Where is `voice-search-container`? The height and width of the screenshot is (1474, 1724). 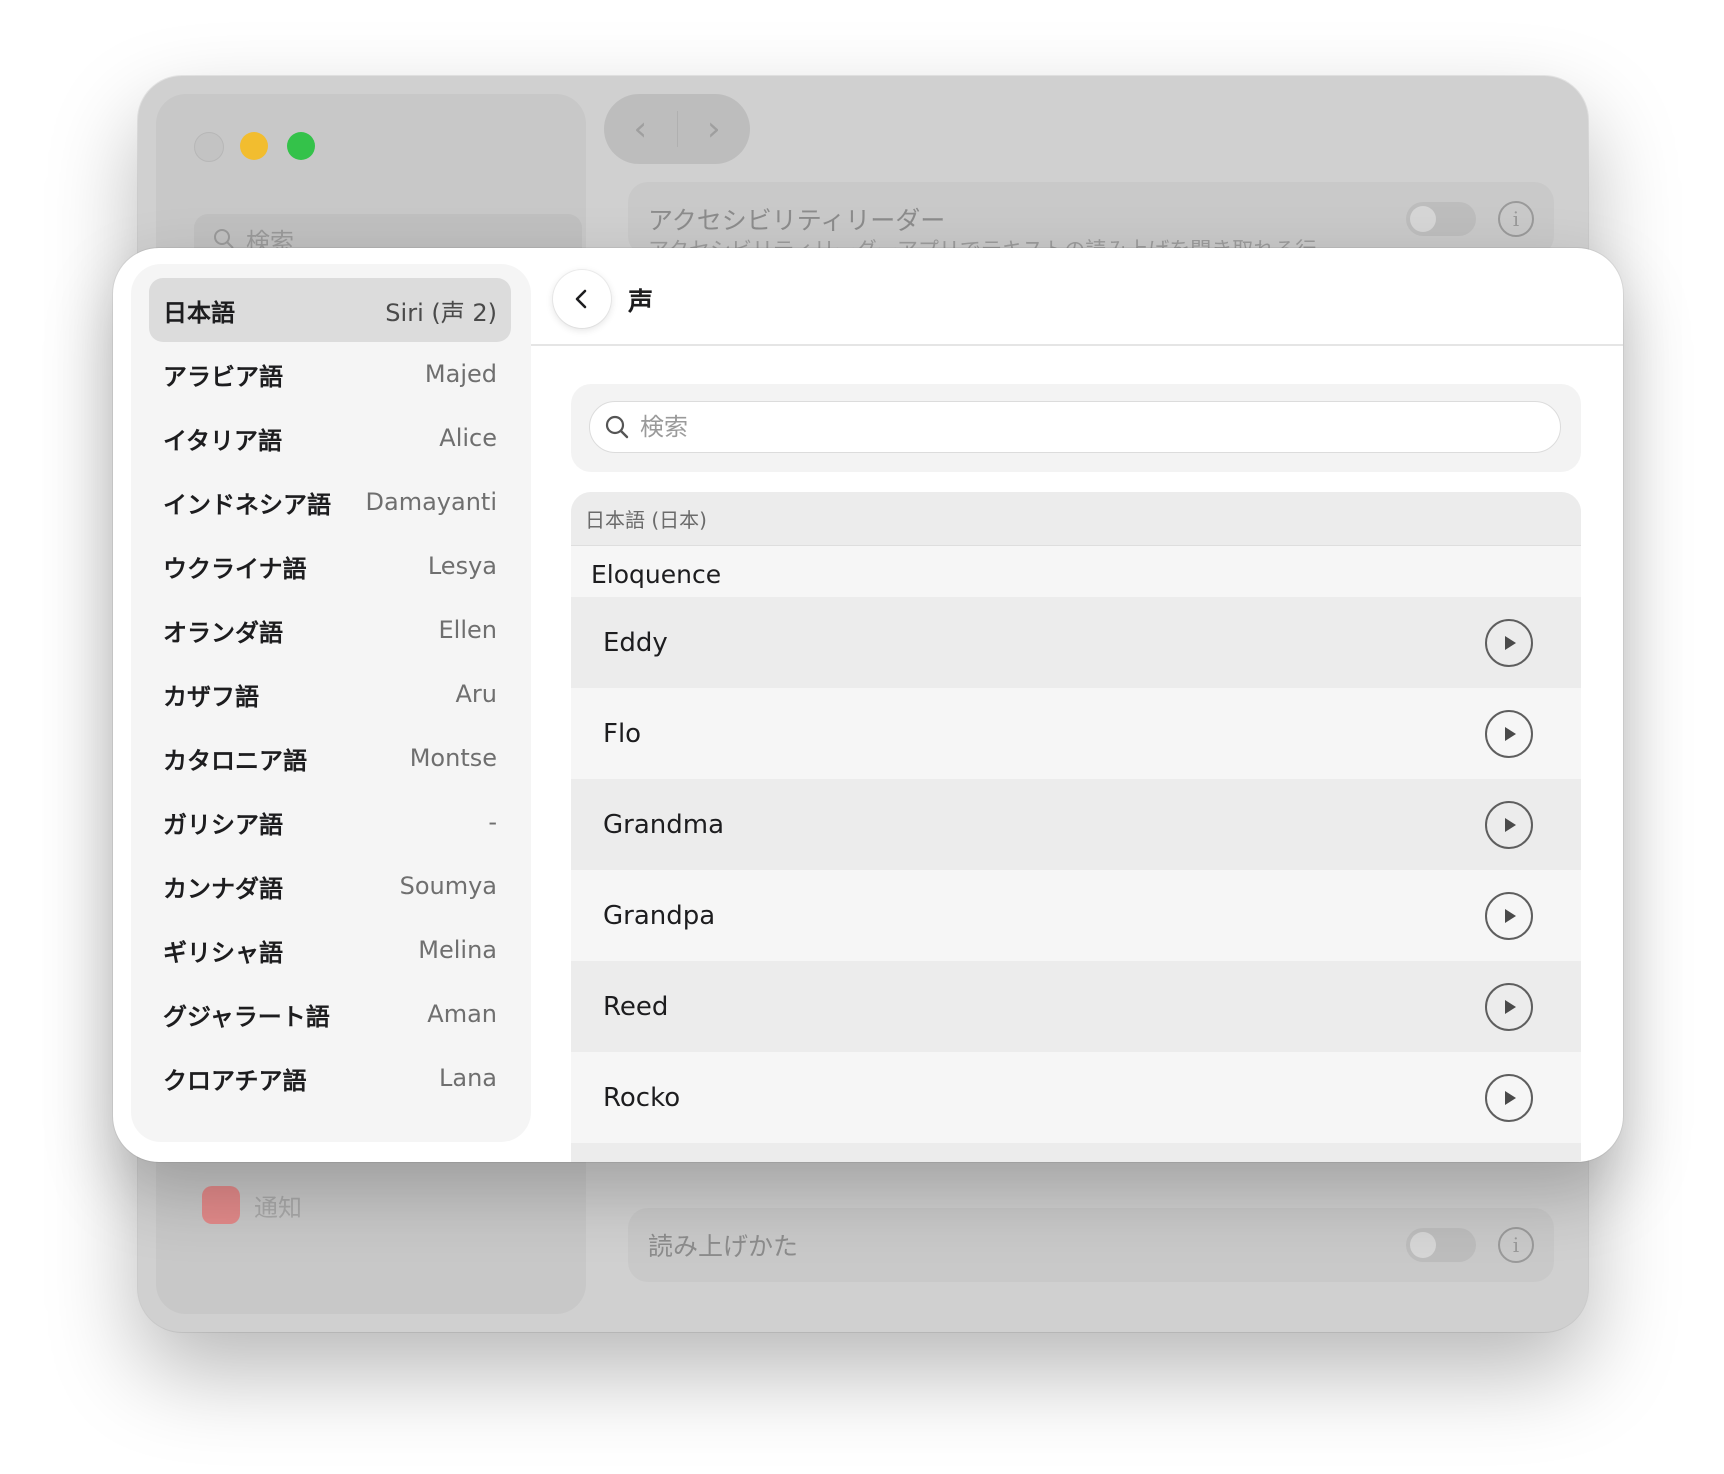
voice-search-container is located at coordinates (1076, 428).